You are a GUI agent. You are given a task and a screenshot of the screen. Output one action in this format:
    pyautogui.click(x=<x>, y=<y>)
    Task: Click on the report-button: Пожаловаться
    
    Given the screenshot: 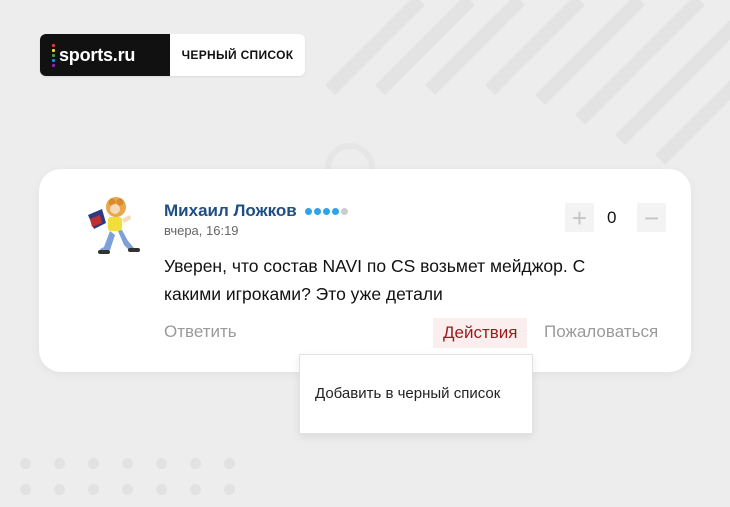 What is the action you would take?
    pyautogui.click(x=601, y=332)
    